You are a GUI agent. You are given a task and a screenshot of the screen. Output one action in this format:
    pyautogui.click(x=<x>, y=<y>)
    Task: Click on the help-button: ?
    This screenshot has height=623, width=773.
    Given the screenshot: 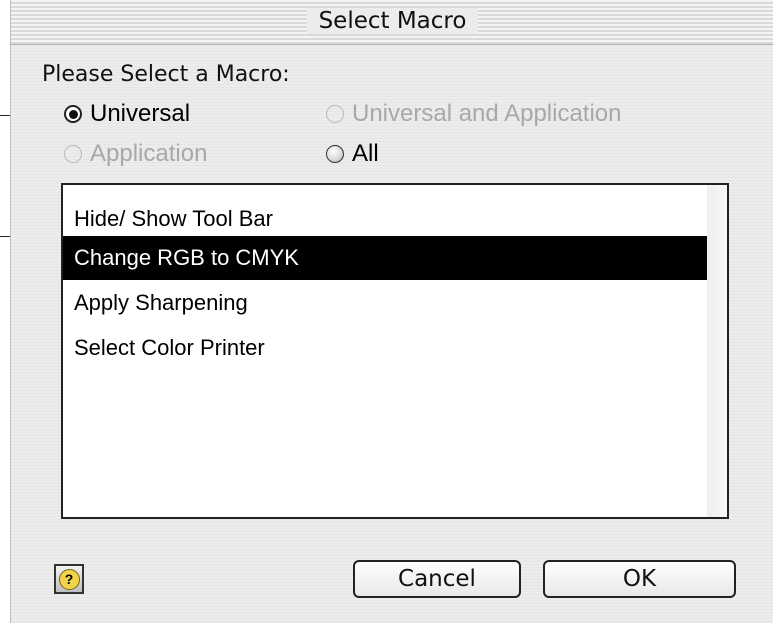 What is the action you would take?
    pyautogui.click(x=69, y=579)
    